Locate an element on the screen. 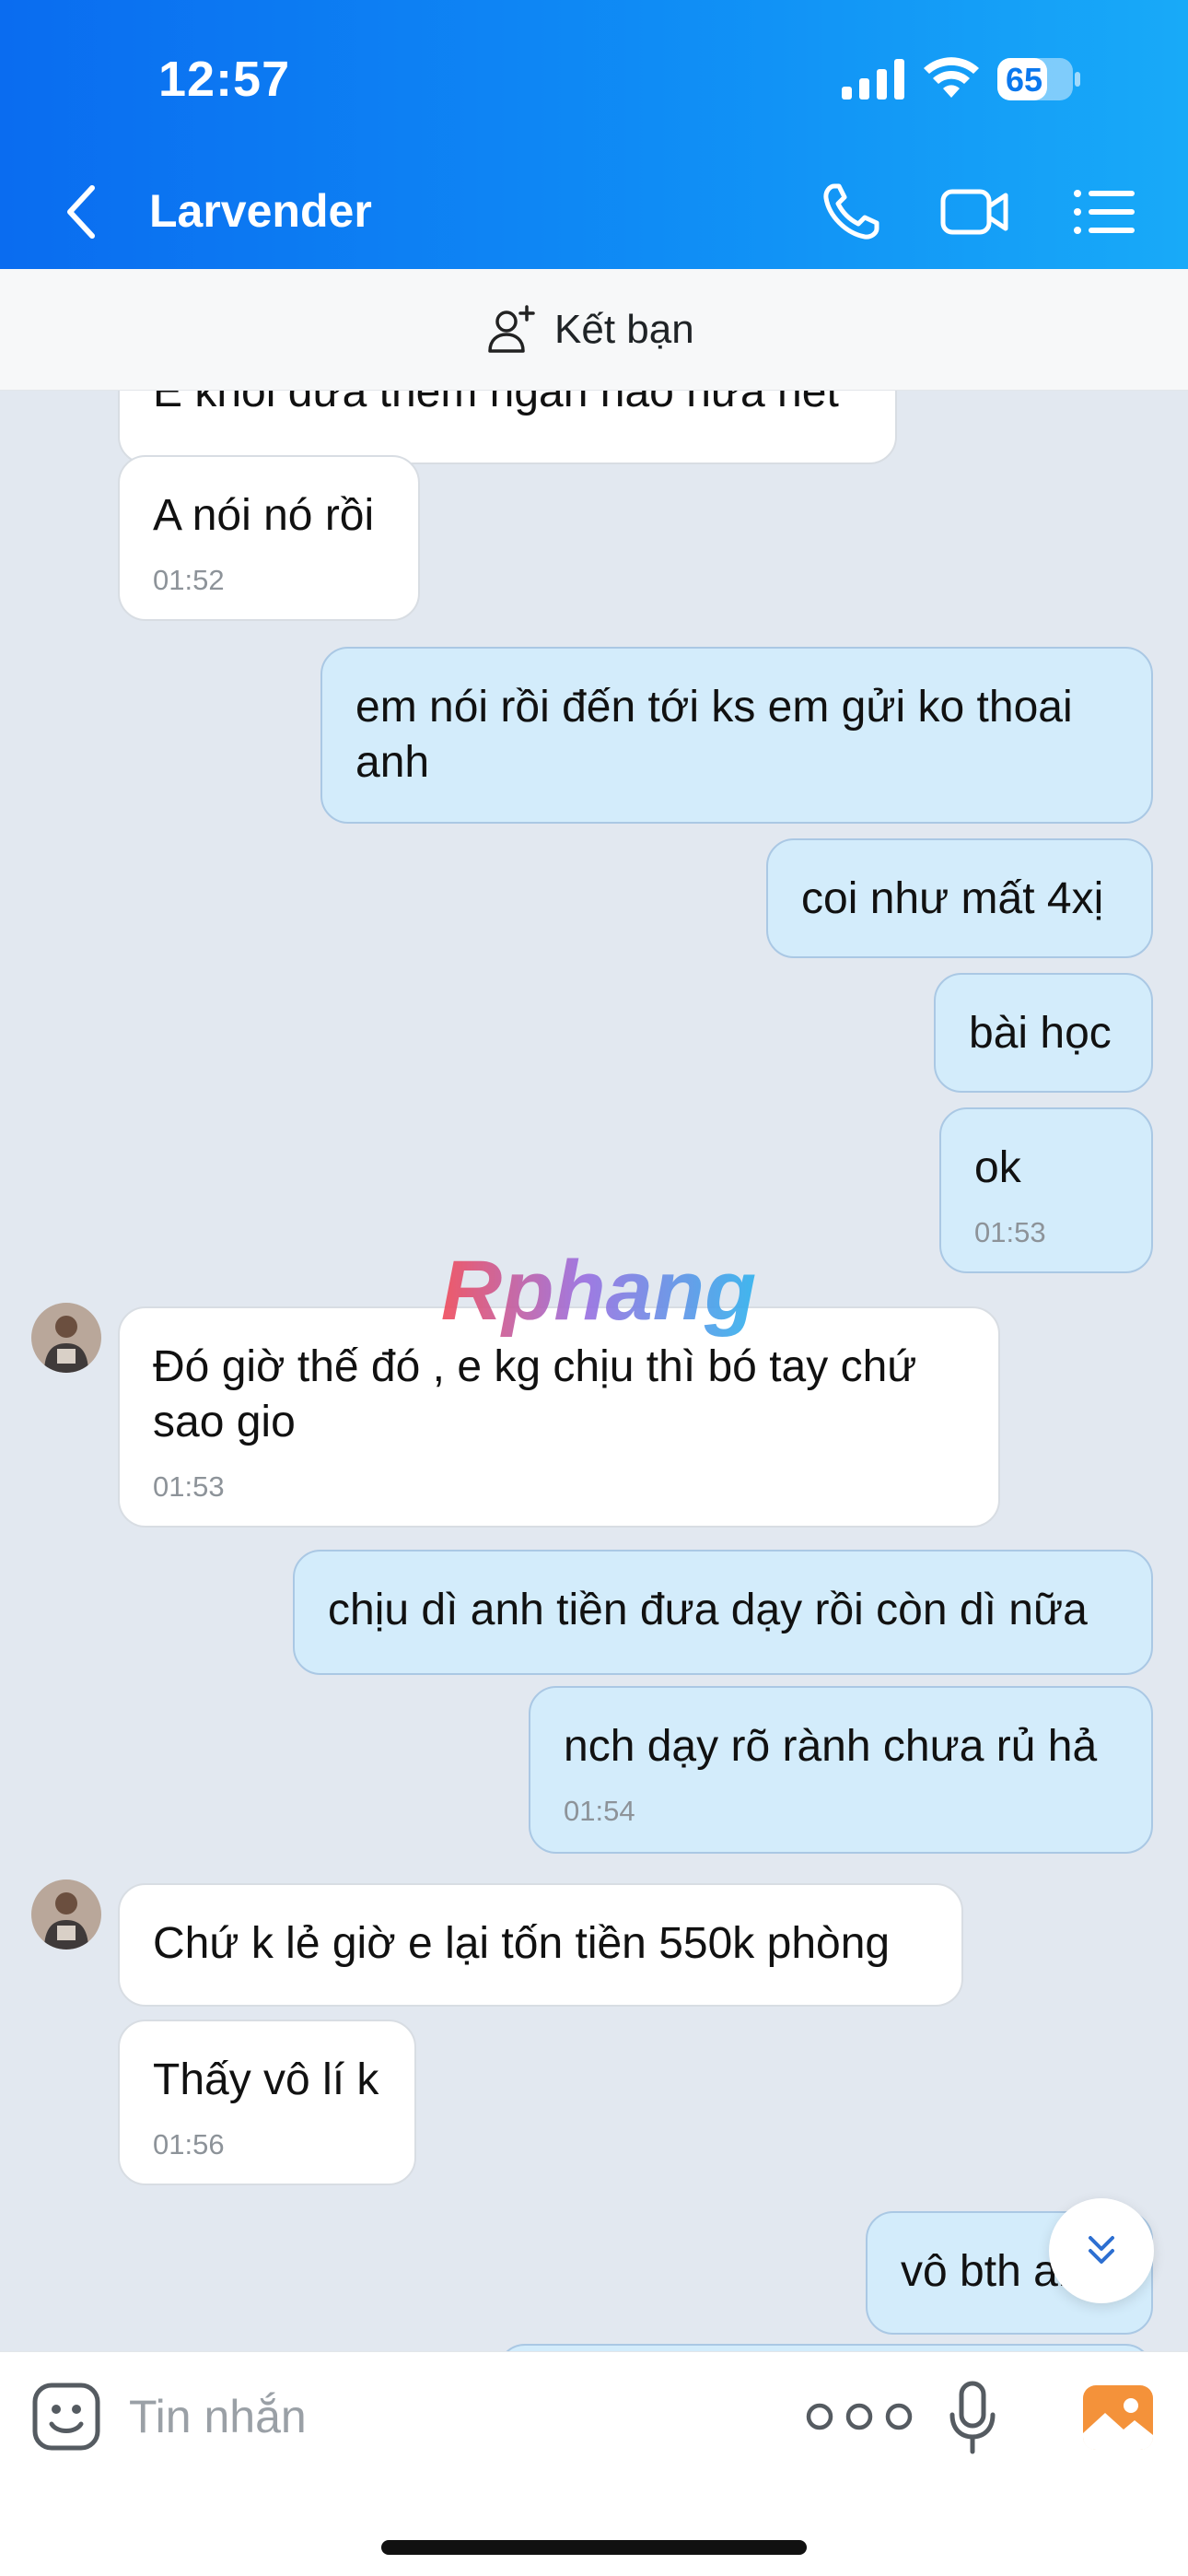 The image size is (1188, 2576). microphone-icon is located at coordinates (973, 2418).